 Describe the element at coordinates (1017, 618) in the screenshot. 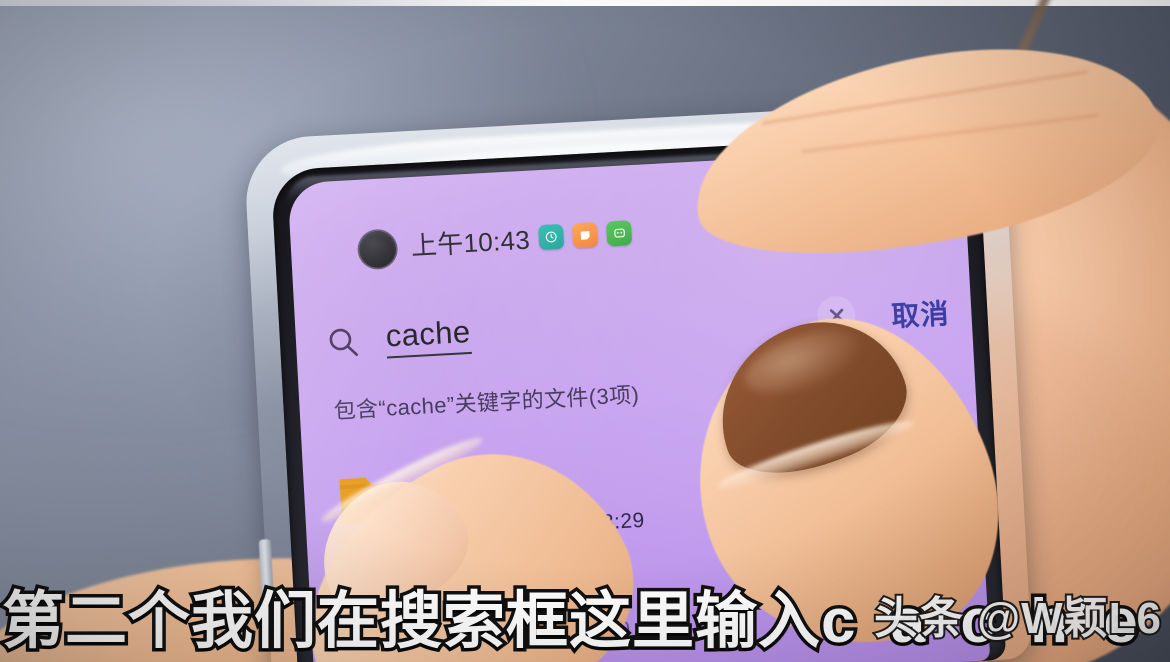

I see `channel-watermark: 头条 @W颖L6` at that location.